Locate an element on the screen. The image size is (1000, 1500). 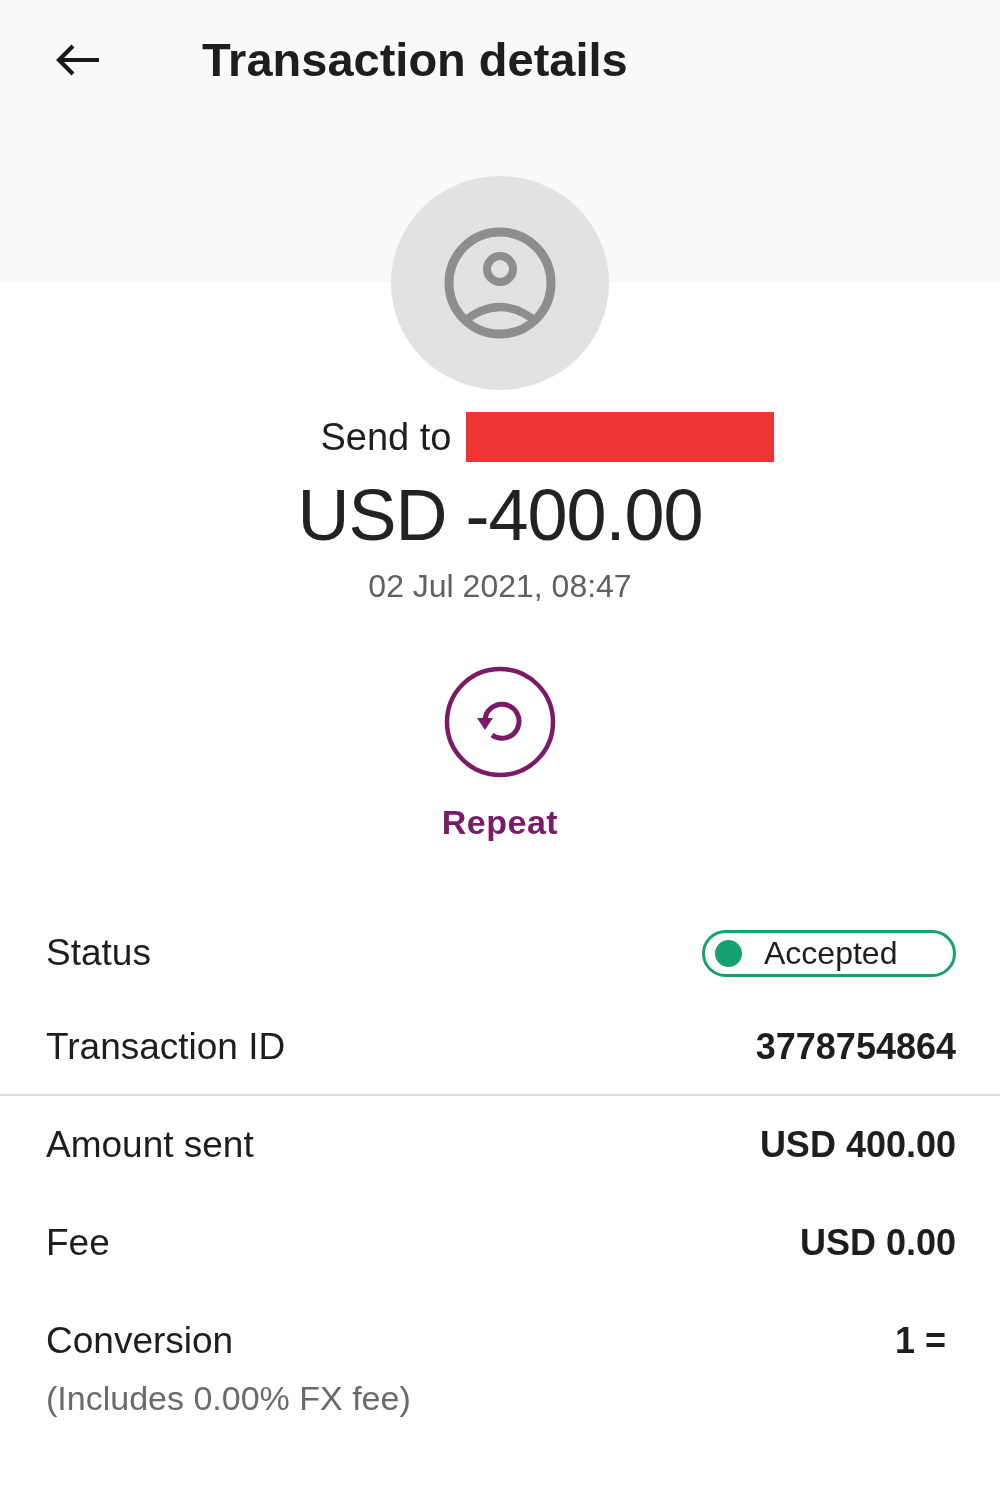
transaction-date: 02 Jul 2021, 08:47 is located at coordinates (500, 586).